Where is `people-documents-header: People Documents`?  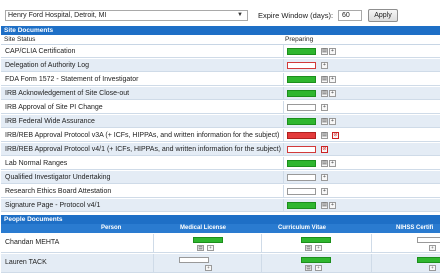
people-documents-header: People Documents is located at coordinates (220, 219).